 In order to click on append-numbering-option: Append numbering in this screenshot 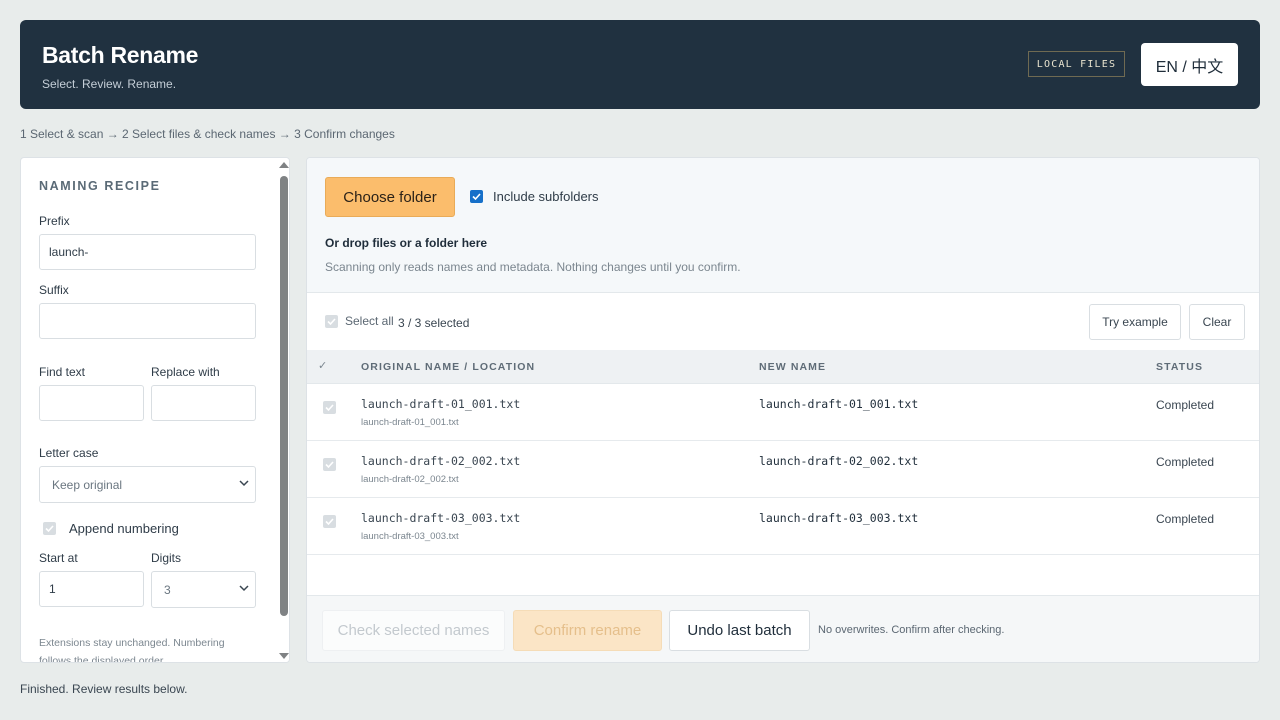, I will do `click(111, 528)`.